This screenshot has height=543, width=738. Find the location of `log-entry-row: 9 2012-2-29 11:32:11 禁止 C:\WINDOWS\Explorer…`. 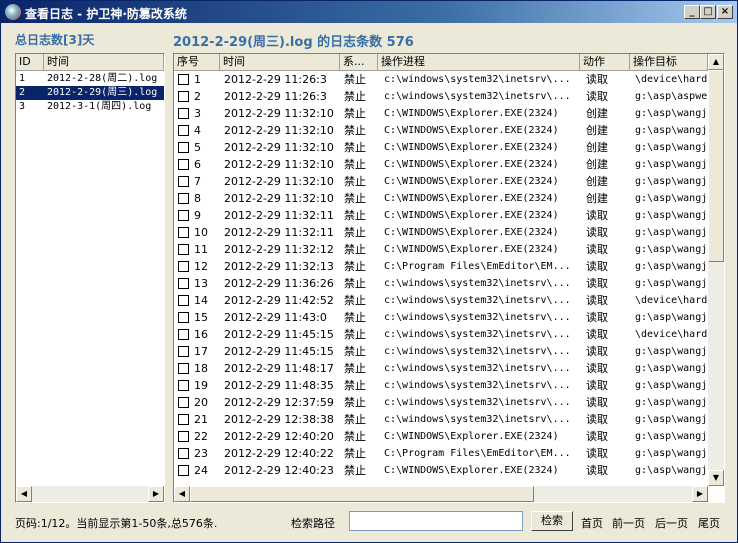

log-entry-row: 9 2012-2-29 11:32:11 禁止 C:\WINDOWS\Explorer… is located at coordinates (440, 215).